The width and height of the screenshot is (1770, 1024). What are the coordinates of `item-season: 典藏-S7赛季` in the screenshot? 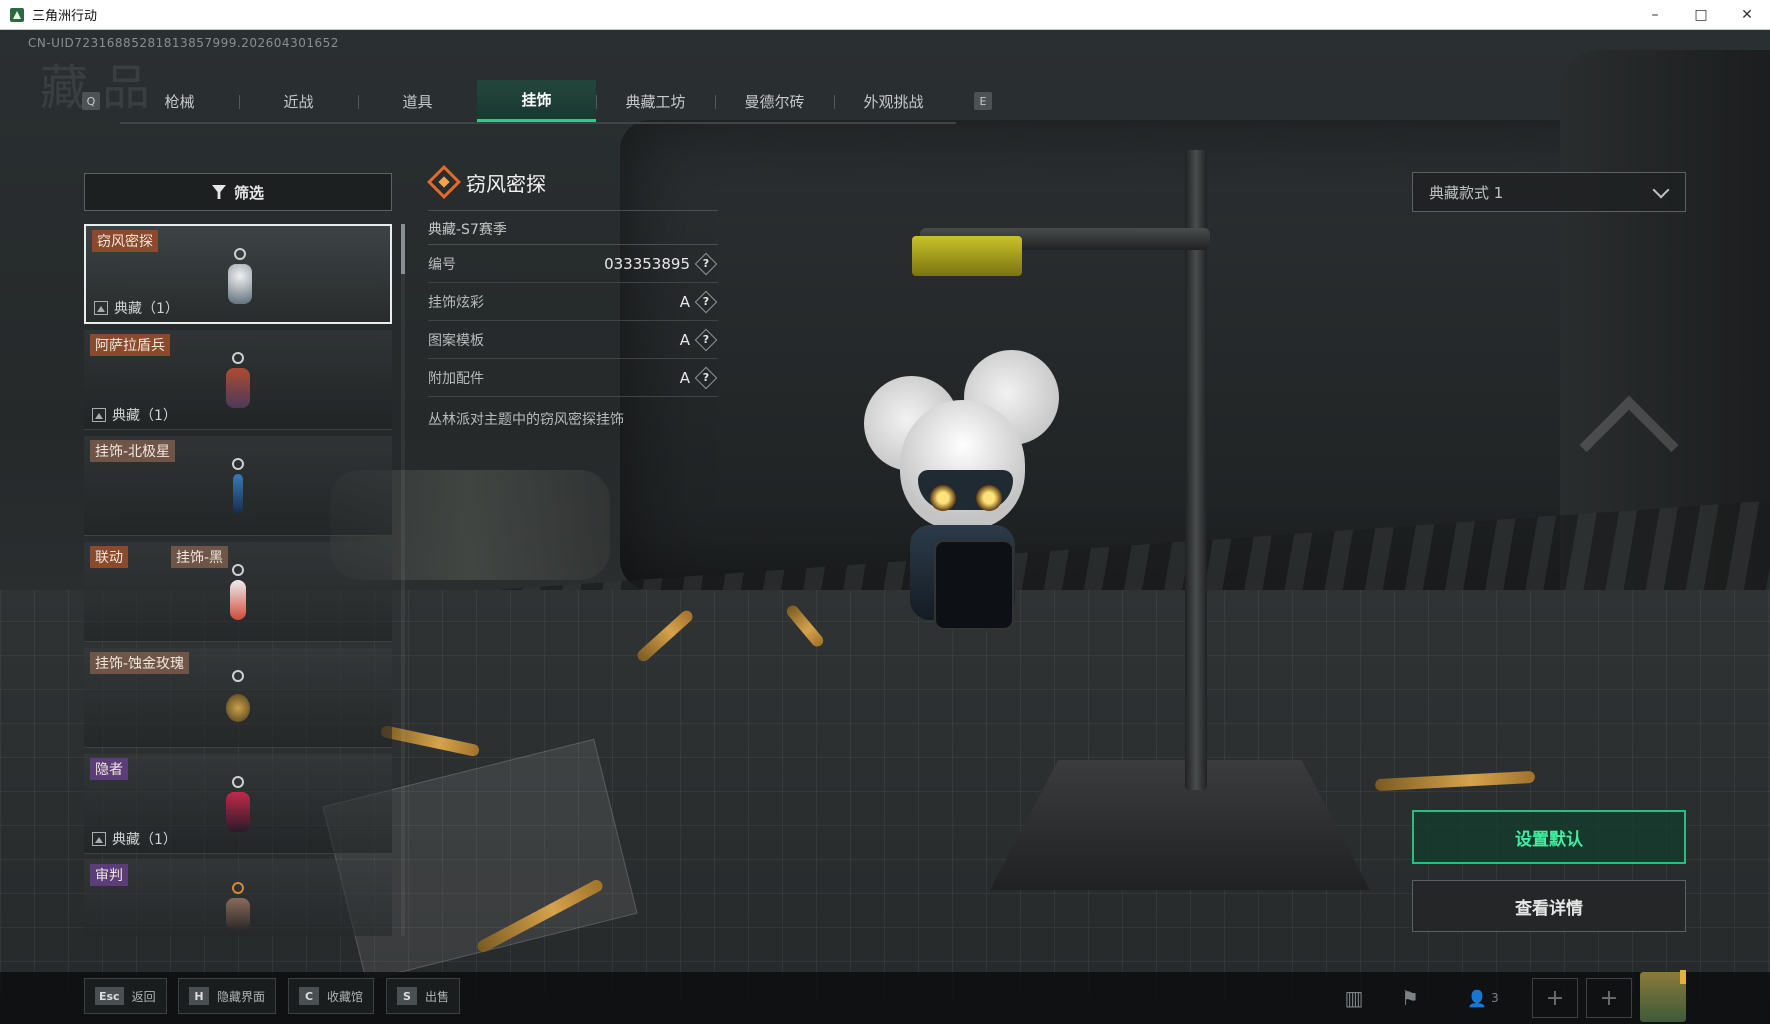 It's located at (573, 230).